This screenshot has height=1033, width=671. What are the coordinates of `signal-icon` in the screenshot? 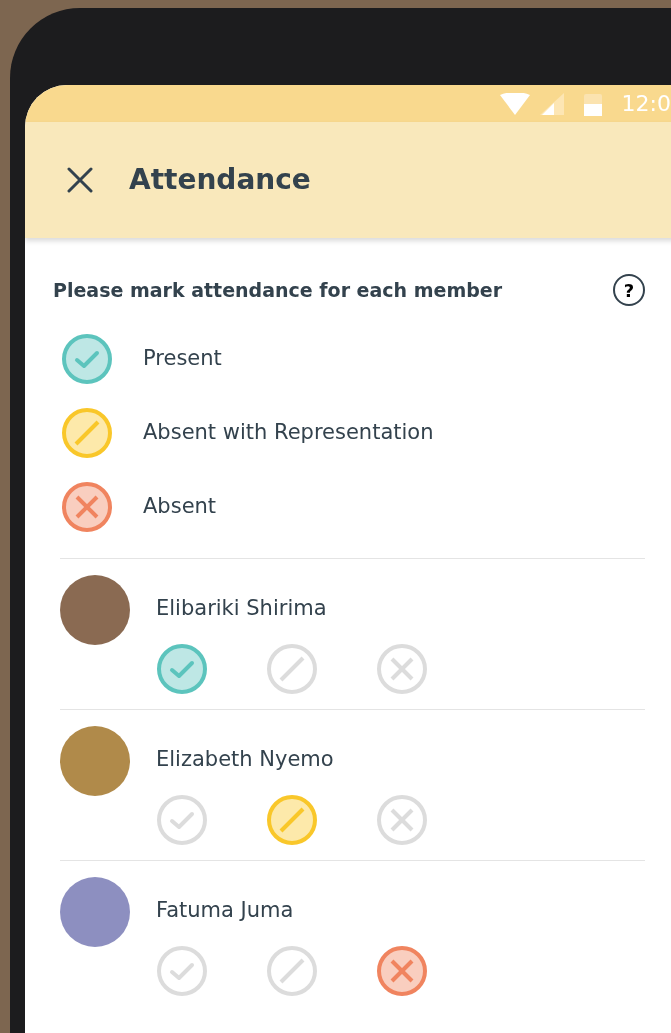 It's located at (551, 103).